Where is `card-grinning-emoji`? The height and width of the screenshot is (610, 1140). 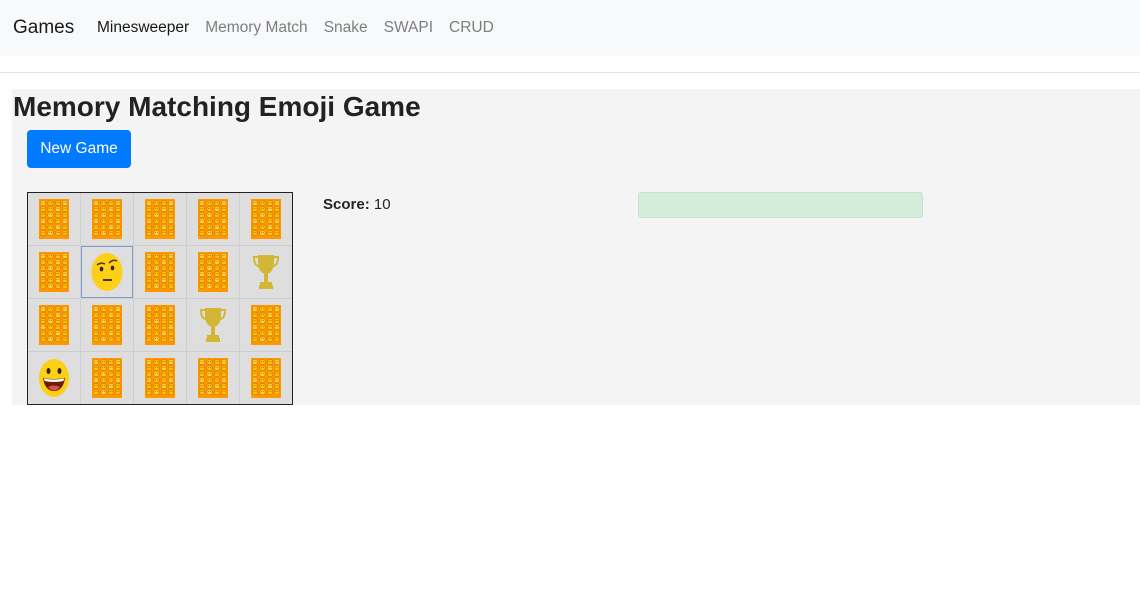 card-grinning-emoji is located at coordinates (54, 378).